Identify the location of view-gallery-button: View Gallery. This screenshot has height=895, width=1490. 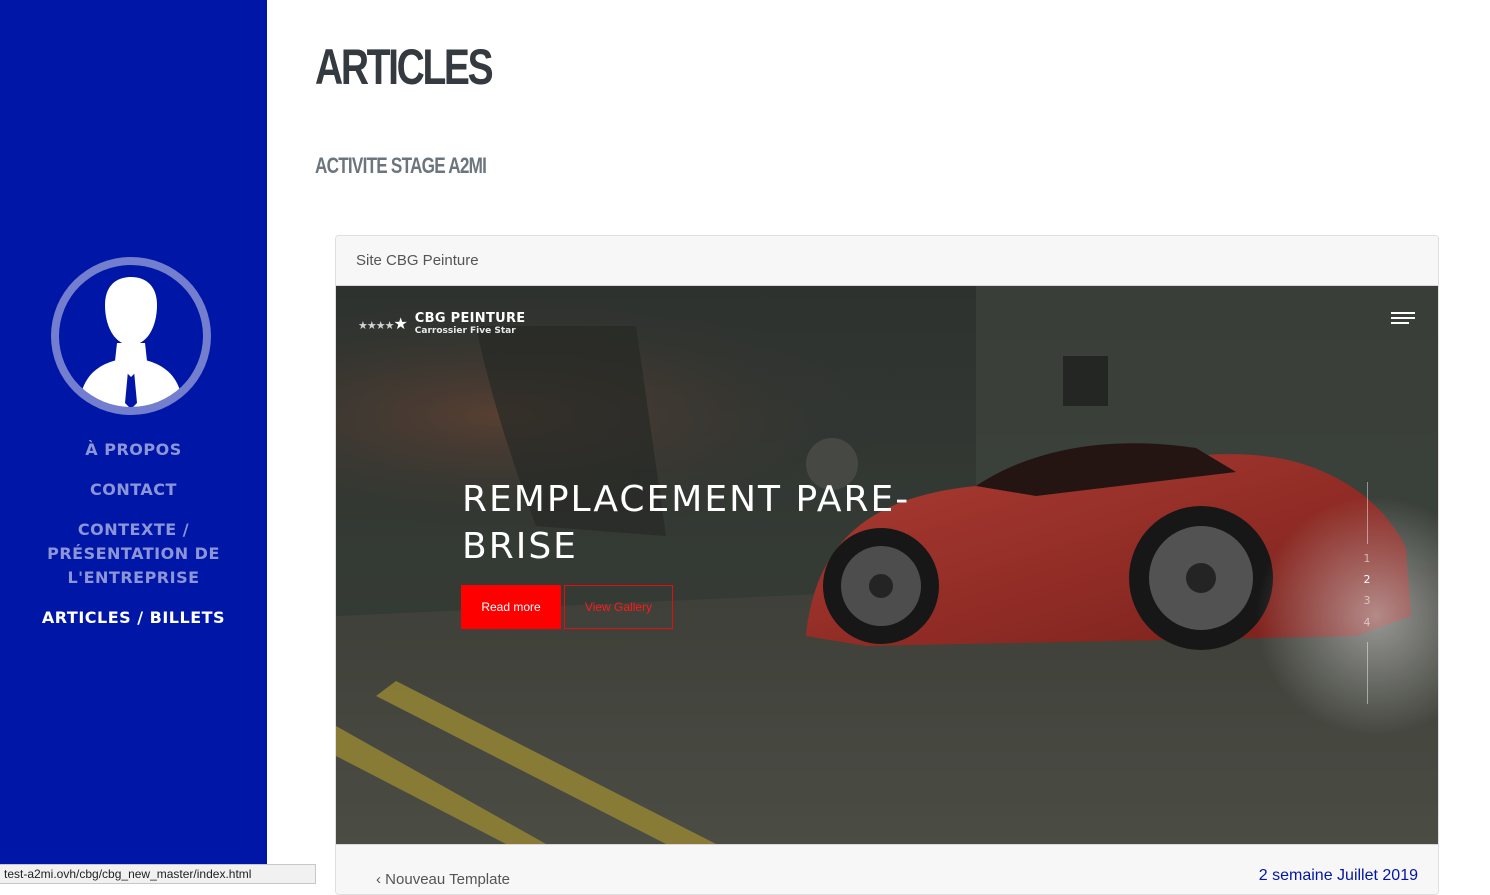
(618, 607).